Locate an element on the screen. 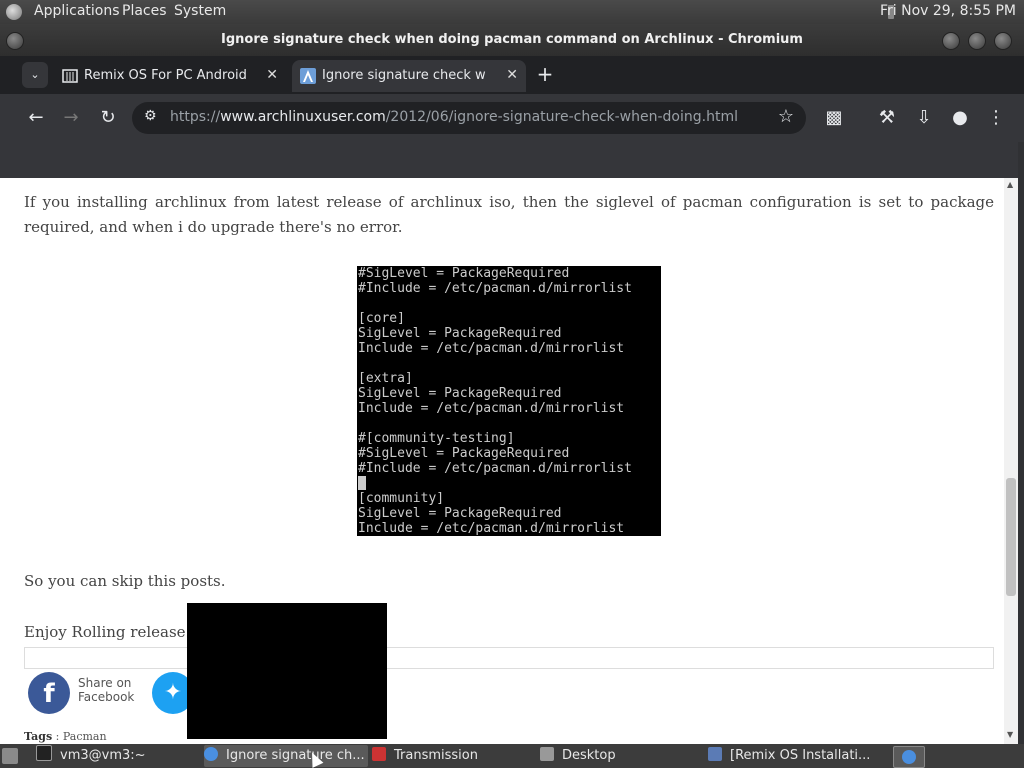 This screenshot has height=768, width=1024. back-icon: ← is located at coordinates (36, 118).